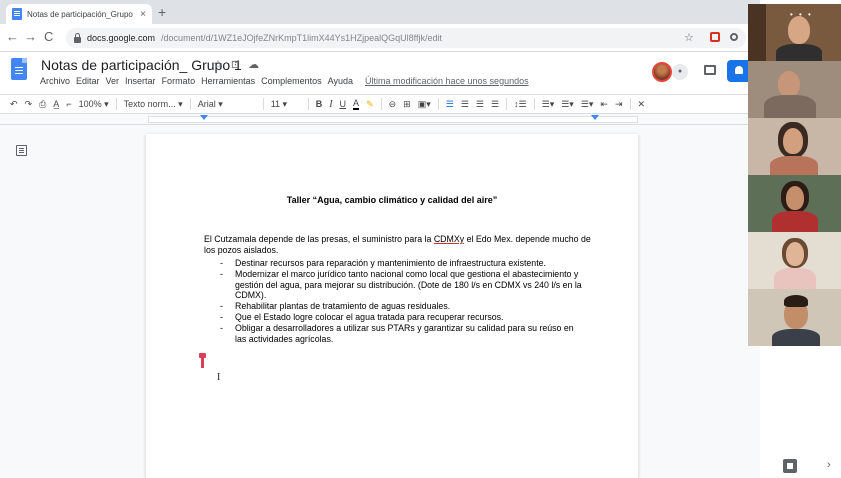  What do you see at coordinates (218, 64) in the screenshot?
I see `star-icon: ☆` at bounding box center [218, 64].